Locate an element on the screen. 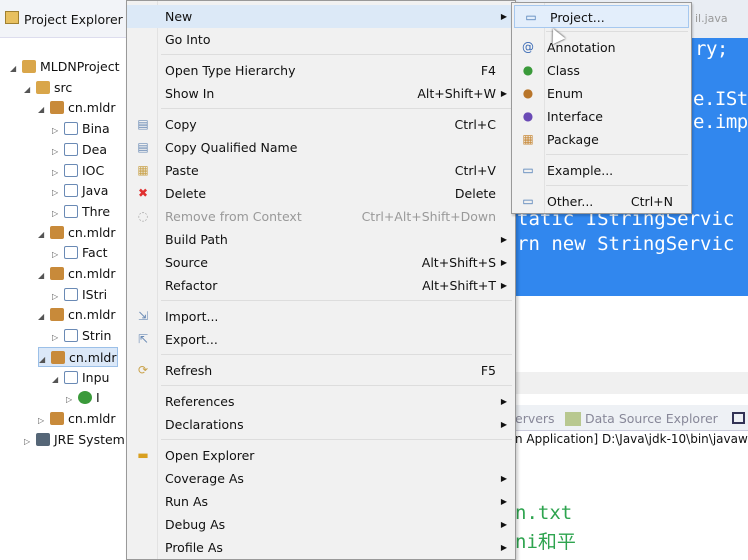 Image resolution: width=748 pixels, height=560 pixels. menu-item-label: Paste is located at coordinates (182, 170).